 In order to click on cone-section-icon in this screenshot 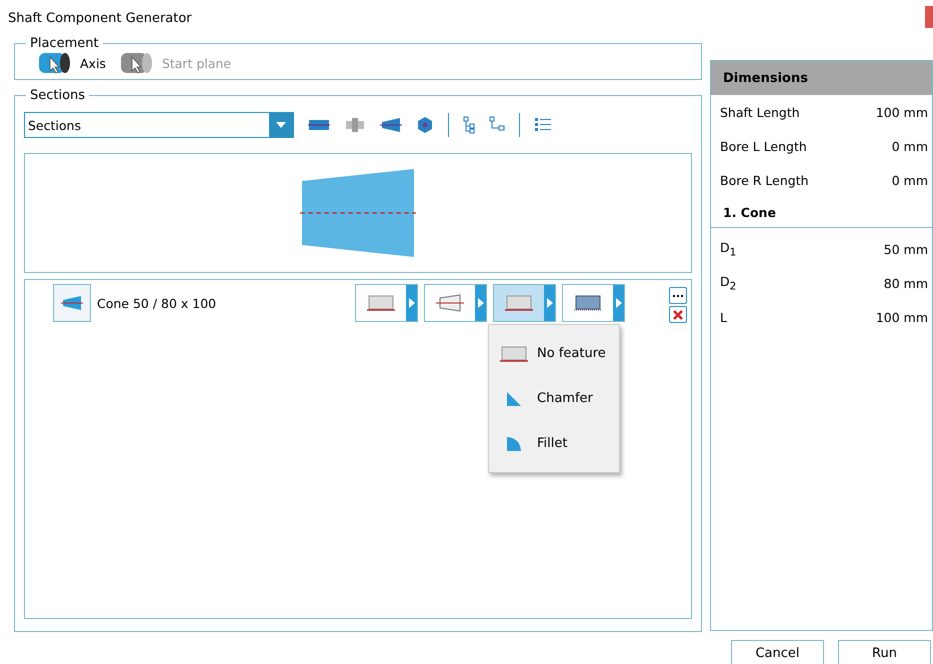, I will do `click(391, 125)`.